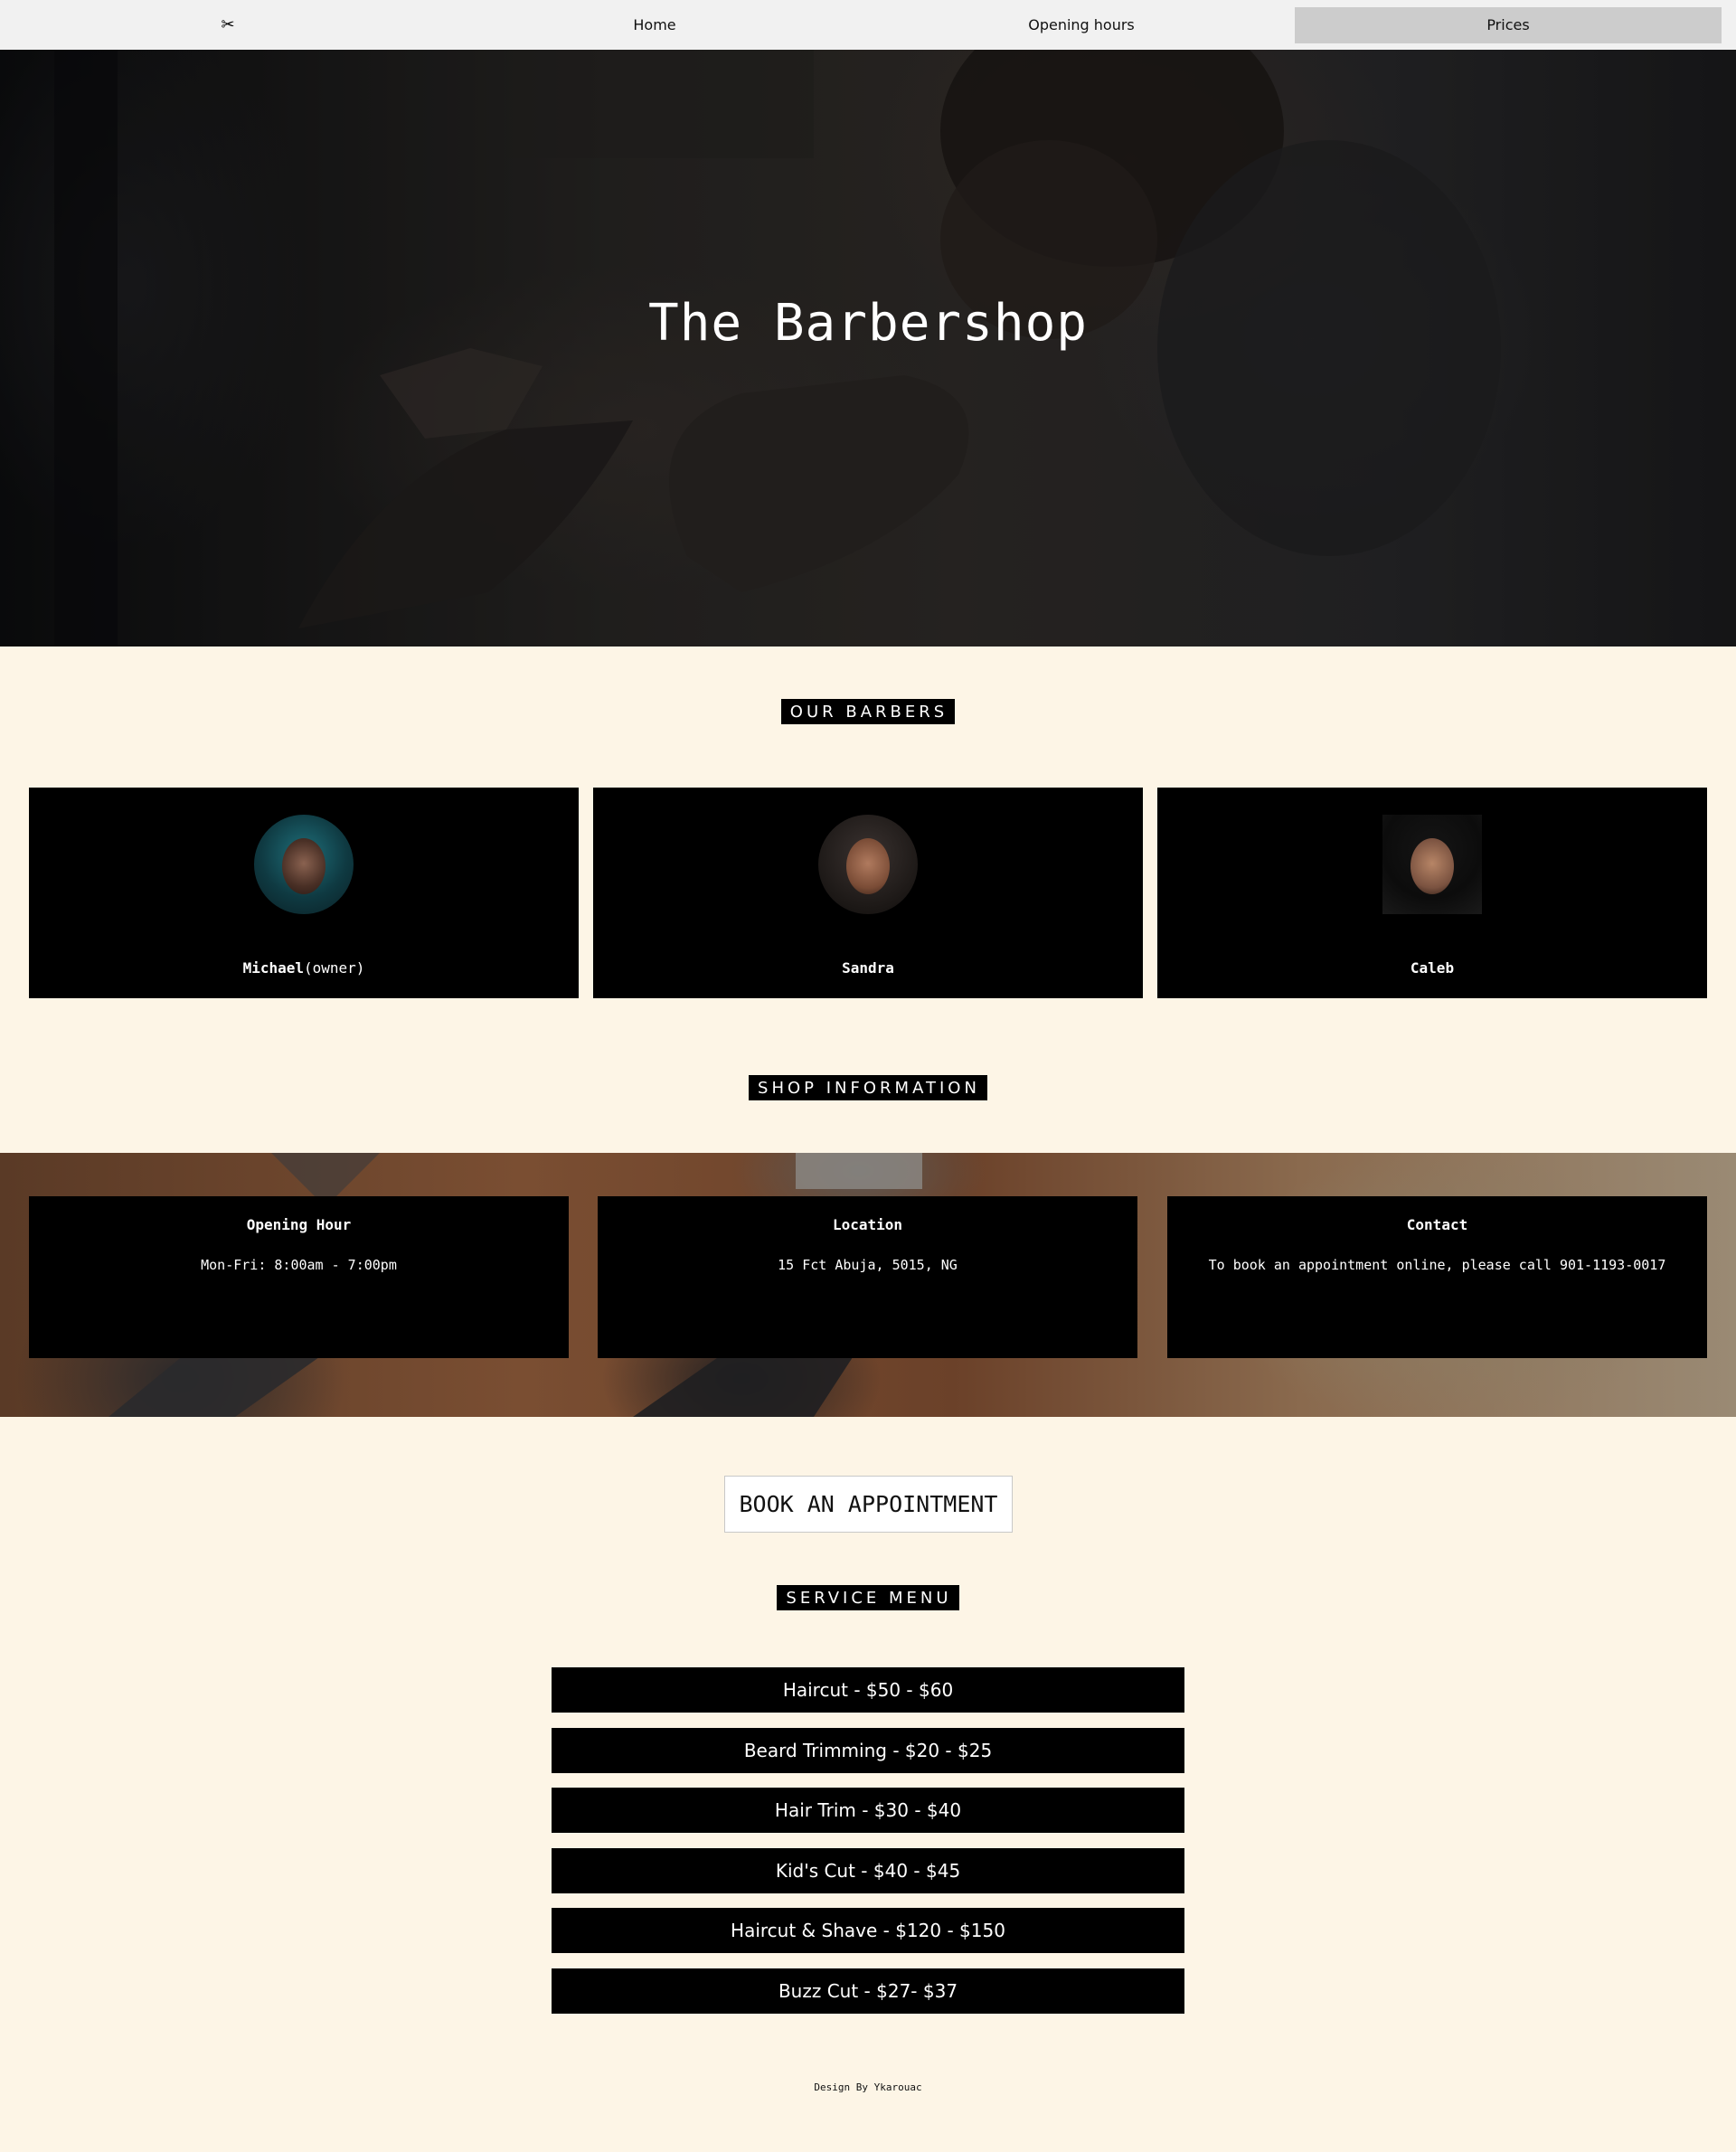  I want to click on barbers-section-label: OUR BARBERS, so click(868, 711).